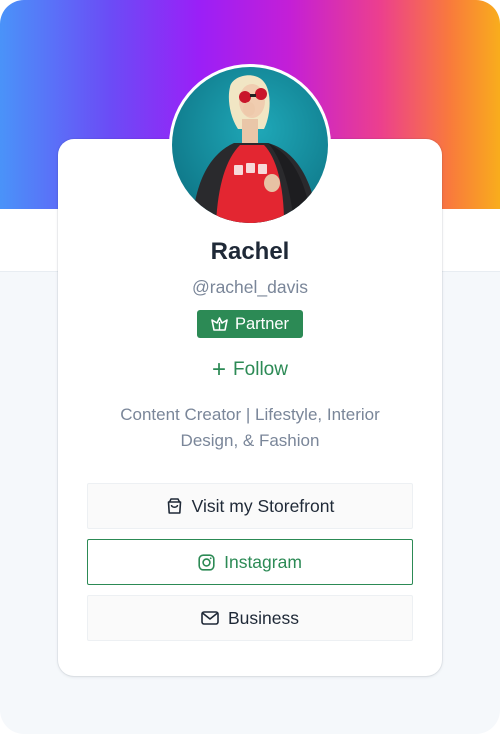 The height and width of the screenshot is (734, 500). I want to click on plus-icon: +, so click(219, 369).